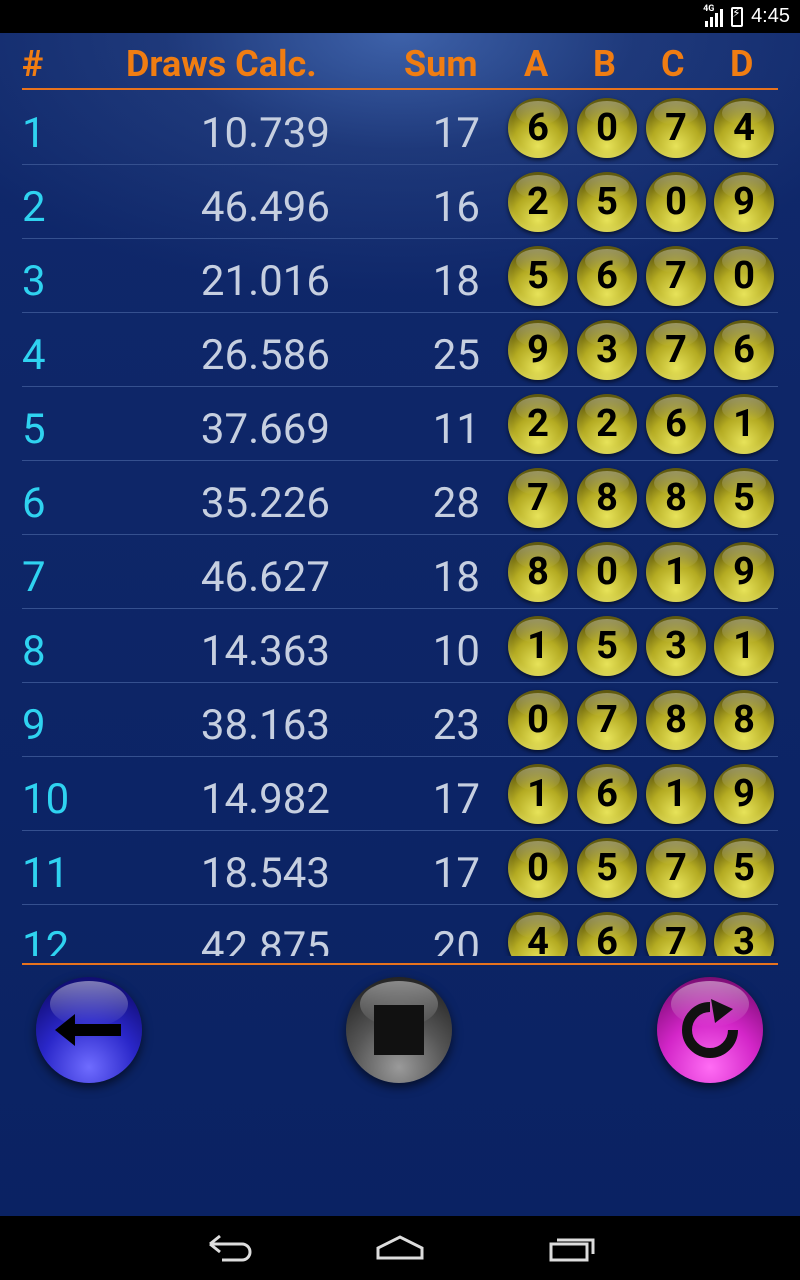 This screenshot has height=1280, width=800. What do you see at coordinates (607, 350) in the screenshot?
I see `ball-b: 3` at bounding box center [607, 350].